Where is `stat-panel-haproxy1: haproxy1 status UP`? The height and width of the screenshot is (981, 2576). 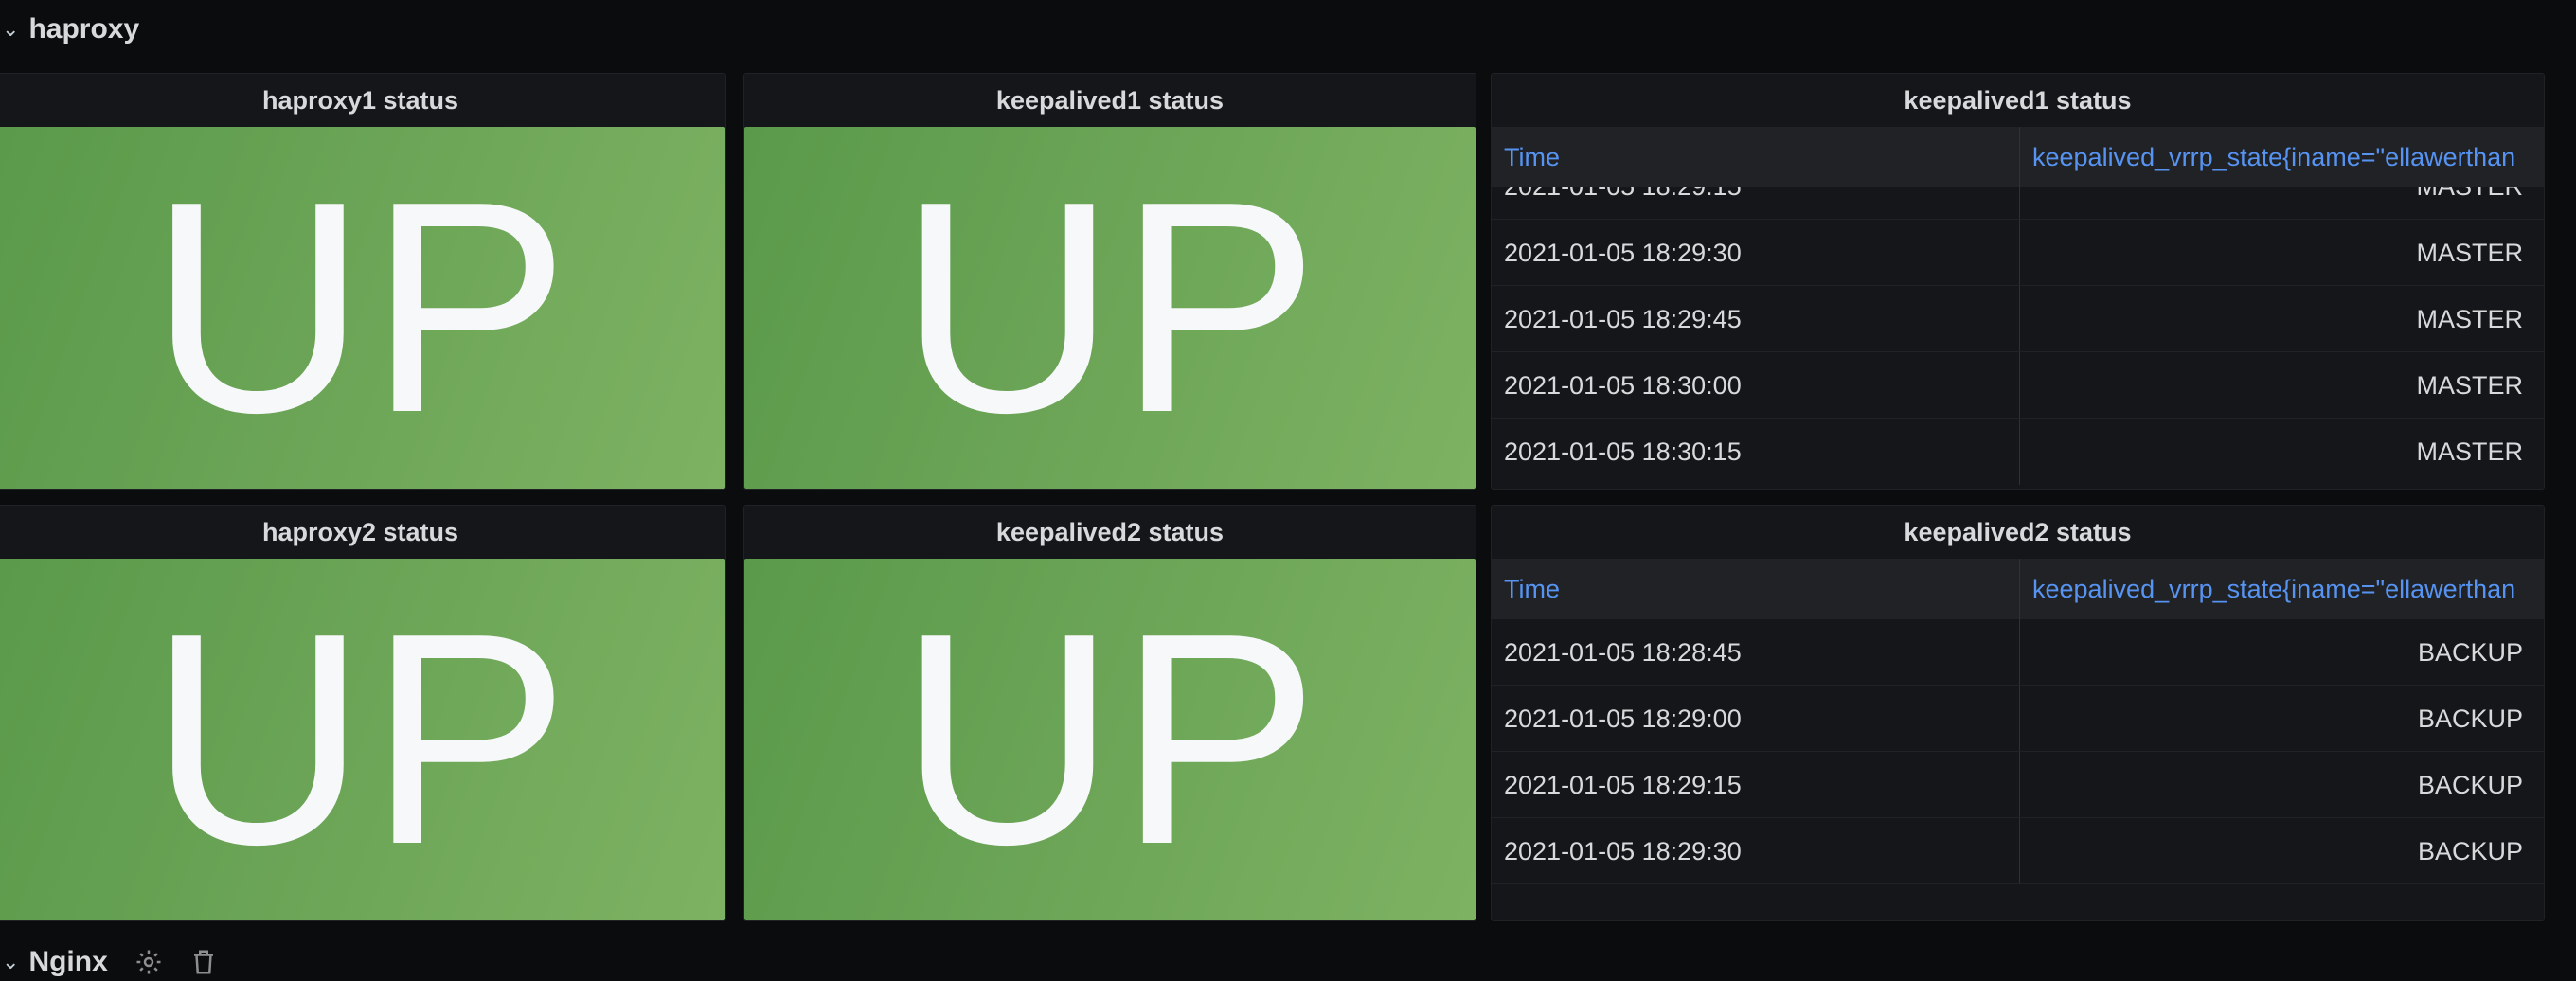
stat-panel-haproxy1: haproxy1 status UP is located at coordinates (363, 281).